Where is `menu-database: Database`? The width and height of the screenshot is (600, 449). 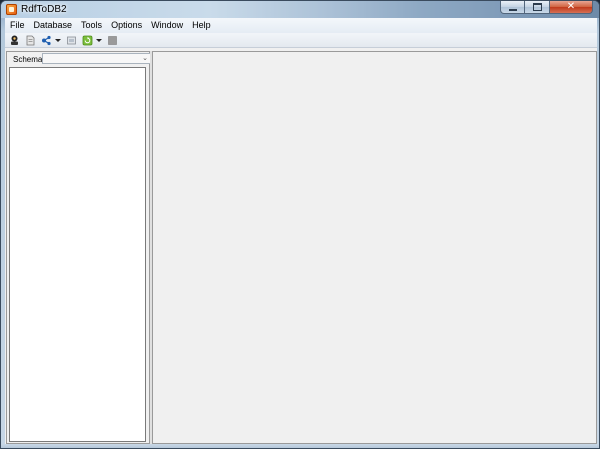
menu-database: Database is located at coordinates (53, 25).